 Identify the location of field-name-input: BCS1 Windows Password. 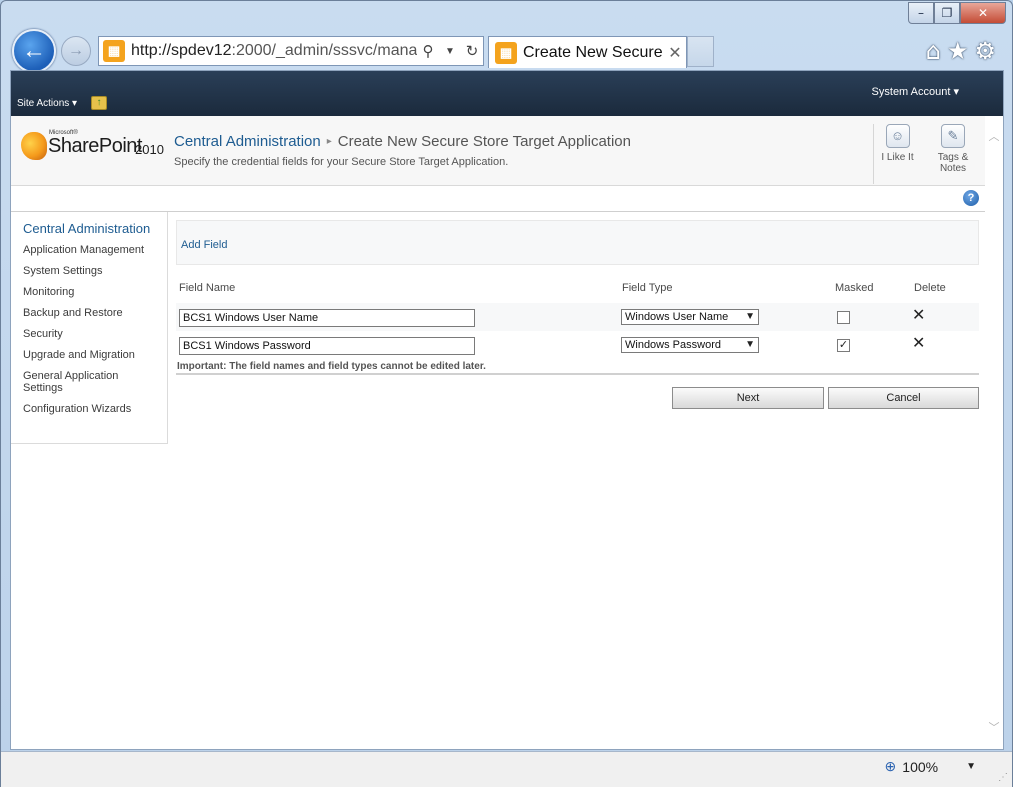
(327, 346).